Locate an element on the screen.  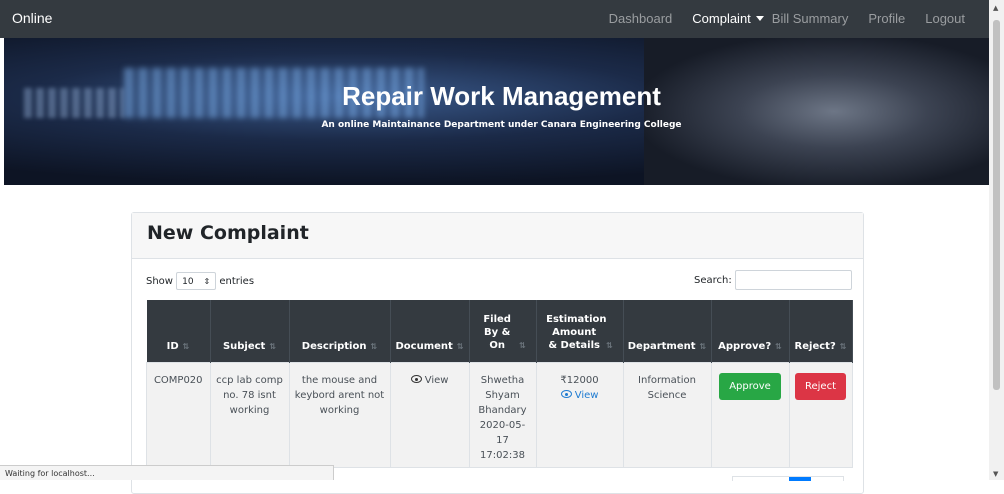
pagination is located at coordinates (788, 478).